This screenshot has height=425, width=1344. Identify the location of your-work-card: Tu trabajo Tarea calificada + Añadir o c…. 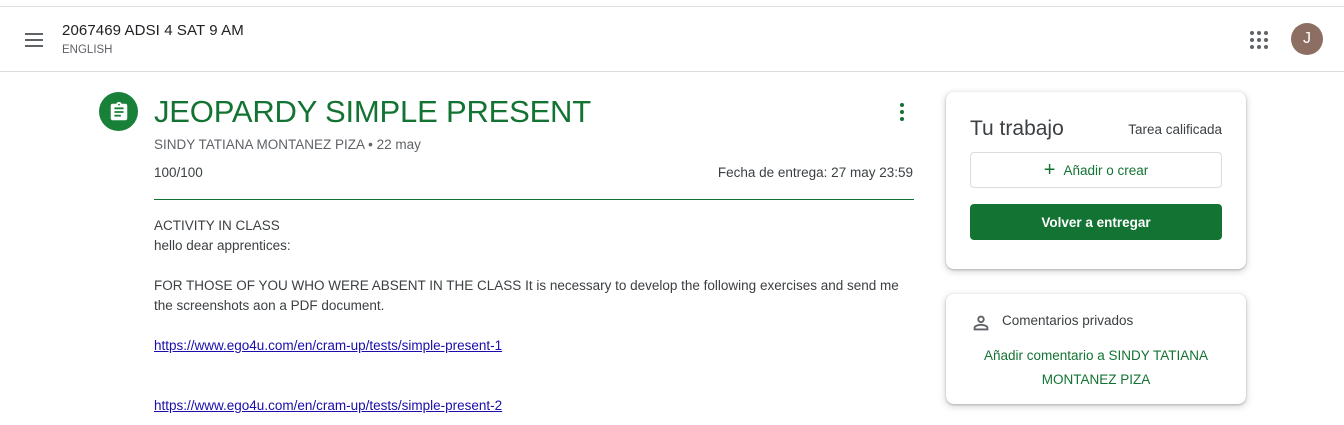
(1096, 180).